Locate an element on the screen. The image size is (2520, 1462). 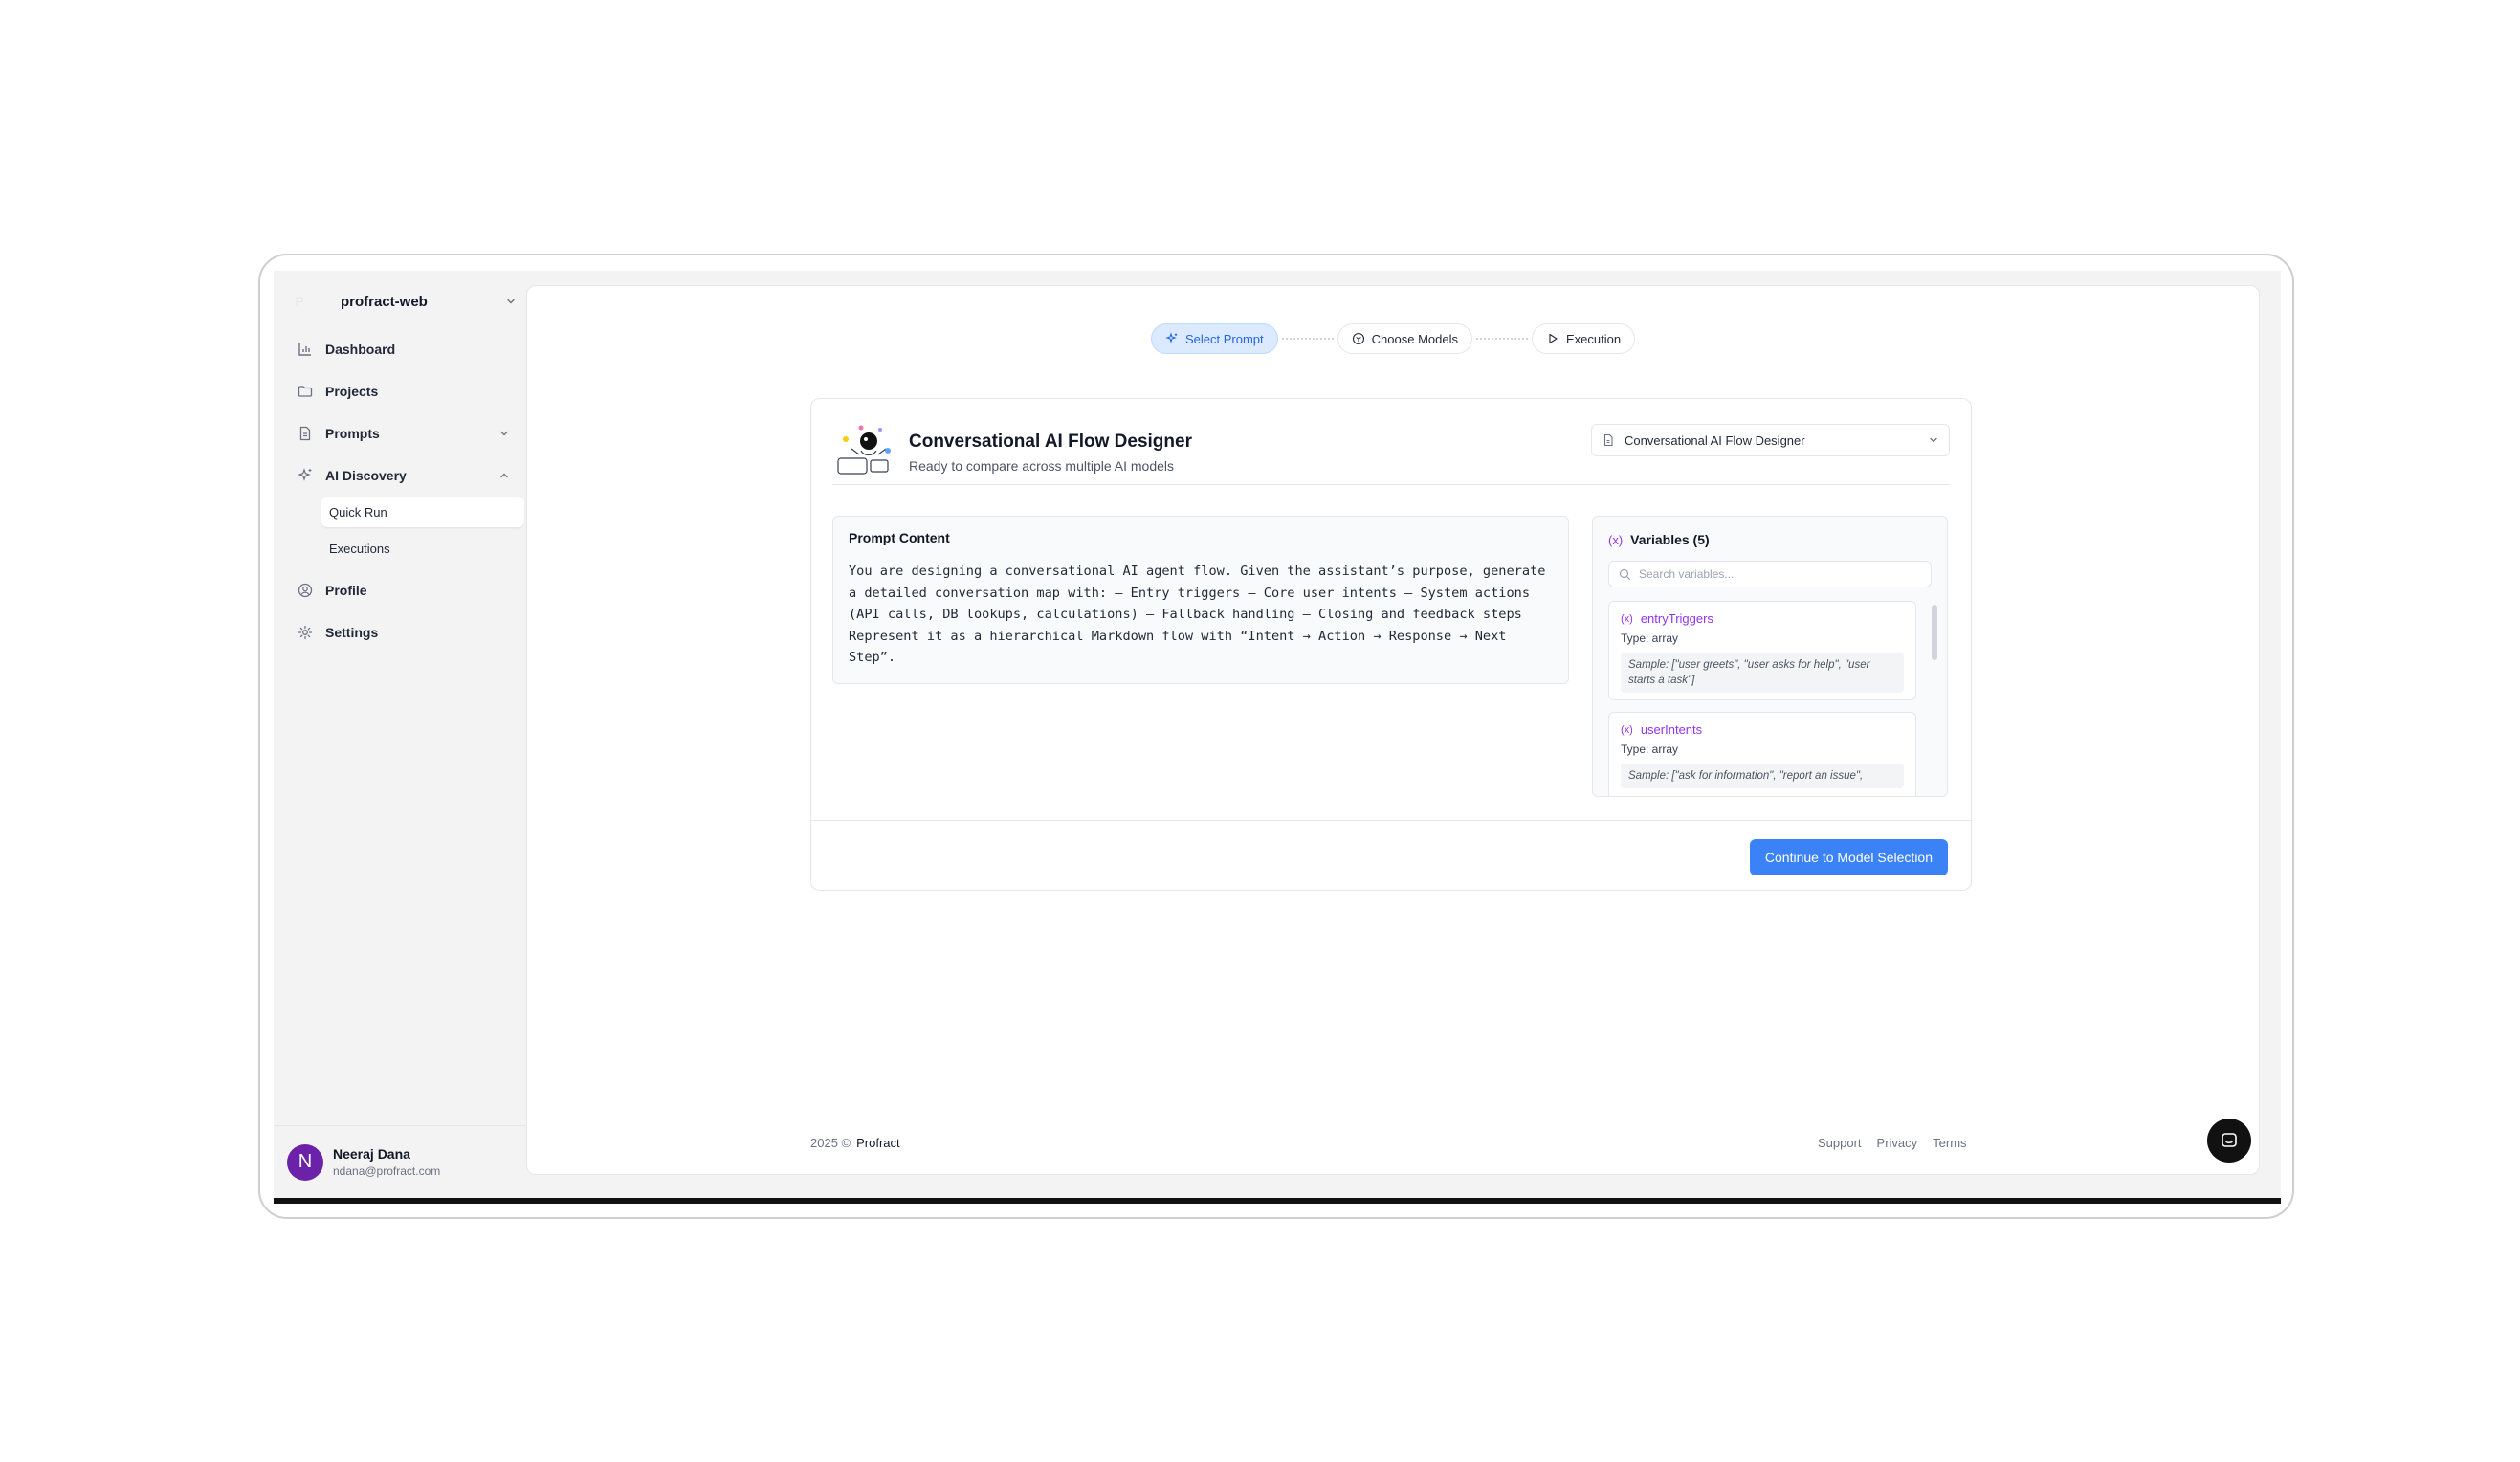
bar-chart-icon is located at coordinates (305, 349).